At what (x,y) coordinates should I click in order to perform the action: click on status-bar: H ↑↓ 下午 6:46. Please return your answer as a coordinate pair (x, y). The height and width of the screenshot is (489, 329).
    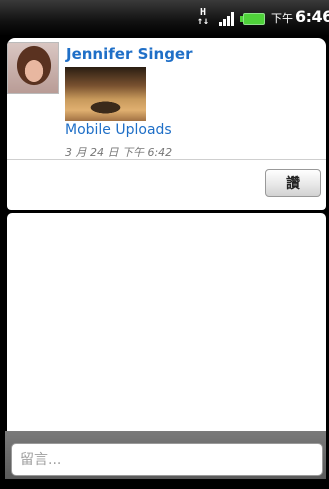
    Looking at the image, I should click on (164, 18).